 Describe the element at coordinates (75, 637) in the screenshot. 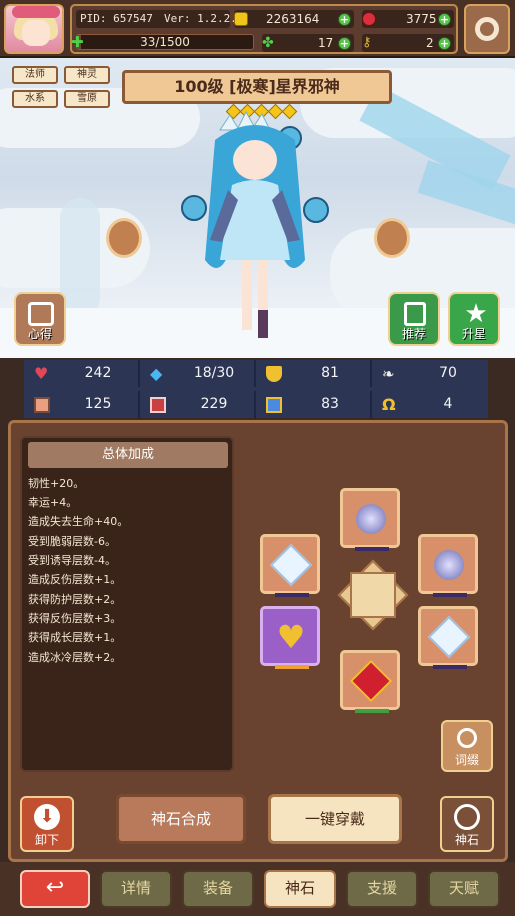

I see `bonus-line: 获得成长层数+1。` at that location.